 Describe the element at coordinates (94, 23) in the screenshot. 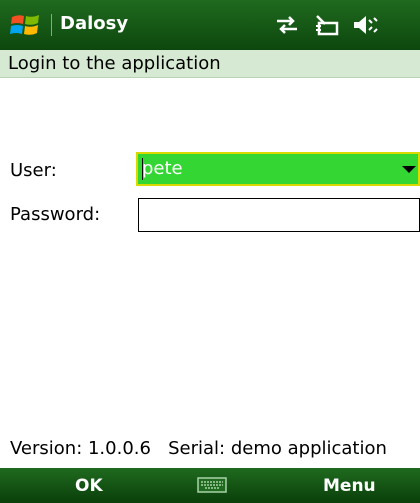

I see `app-title: Dalosy` at that location.